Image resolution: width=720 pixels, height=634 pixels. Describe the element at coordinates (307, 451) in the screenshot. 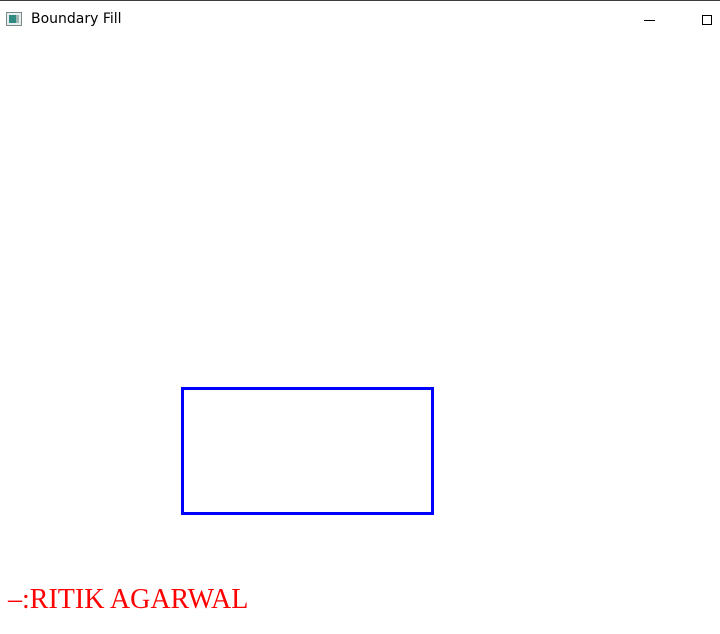

I see `boundary-rectangle` at that location.